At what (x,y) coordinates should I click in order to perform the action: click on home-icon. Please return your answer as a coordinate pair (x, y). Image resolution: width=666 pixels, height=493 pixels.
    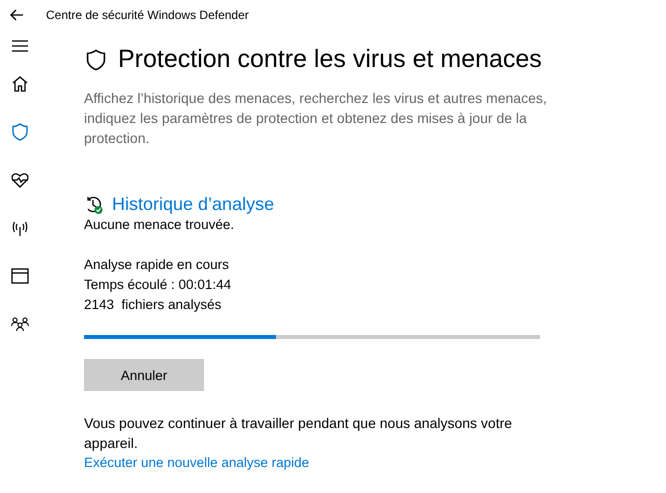
    Looking at the image, I should click on (20, 84).